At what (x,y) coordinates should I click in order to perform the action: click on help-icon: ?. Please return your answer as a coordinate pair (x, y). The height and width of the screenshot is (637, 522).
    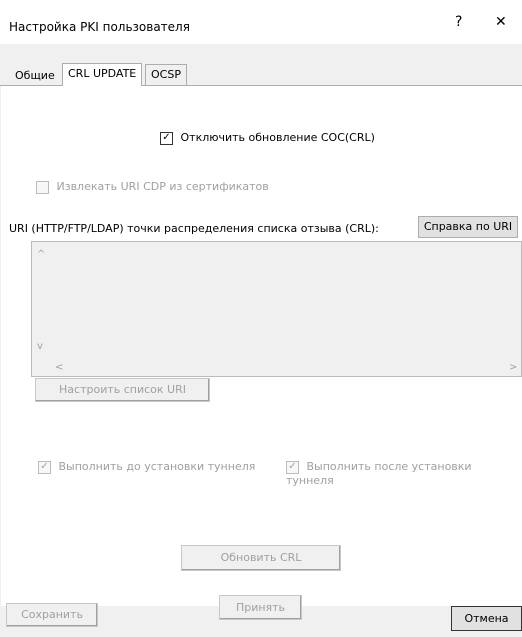
    Looking at the image, I should click on (458, 22).